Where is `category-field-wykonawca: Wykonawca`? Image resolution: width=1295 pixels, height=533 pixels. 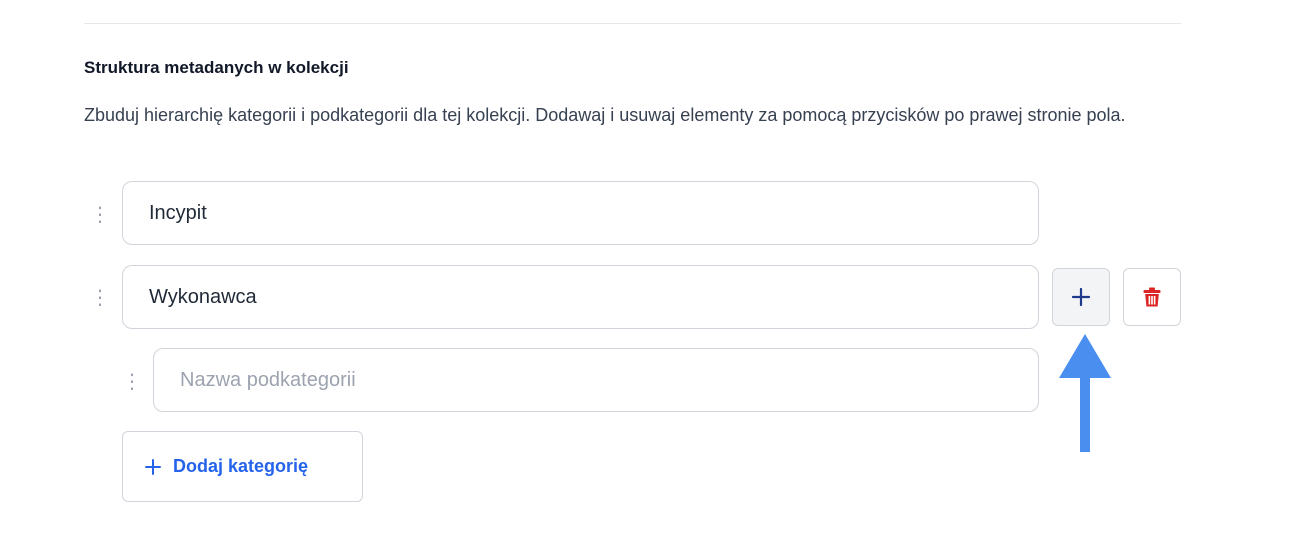 category-field-wykonawca: Wykonawca is located at coordinates (580, 297).